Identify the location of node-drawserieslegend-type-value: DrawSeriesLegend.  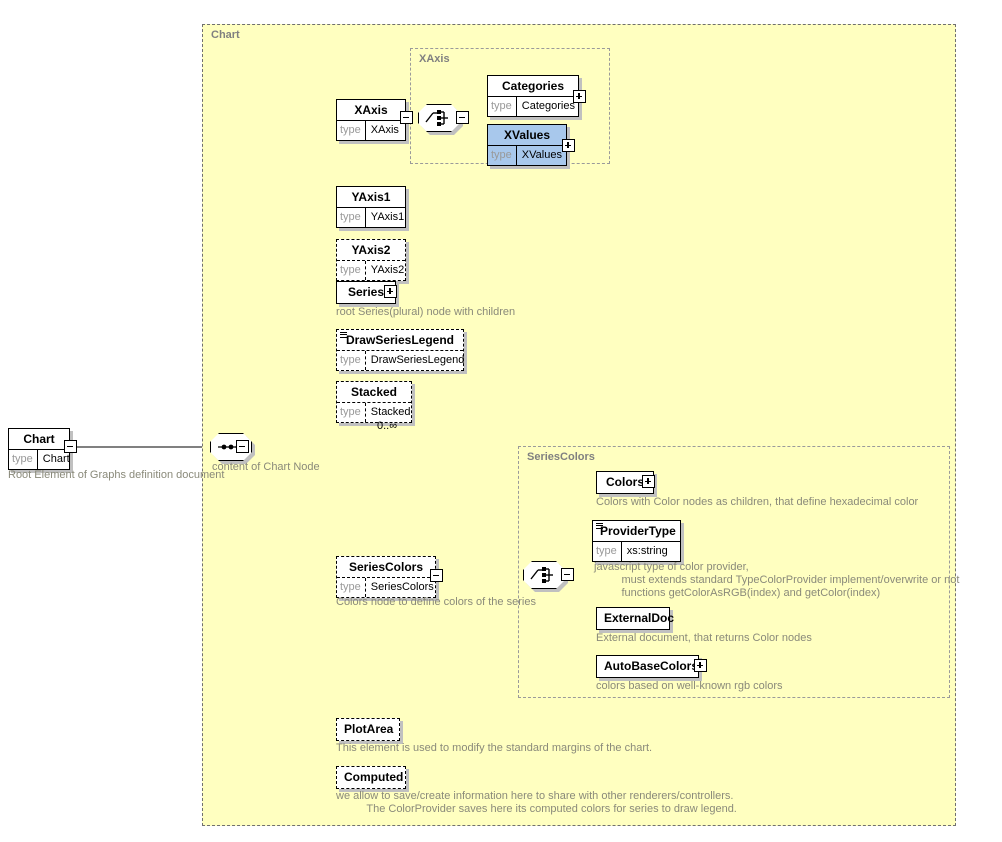
(417, 360).